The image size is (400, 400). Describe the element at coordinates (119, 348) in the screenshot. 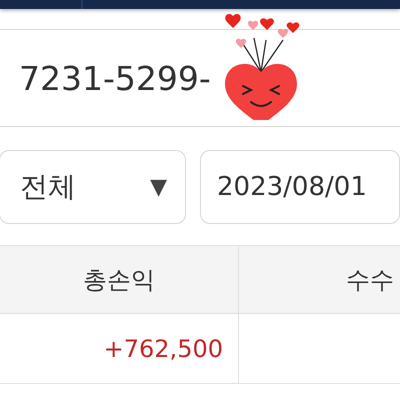

I see `table-cell: +762,500` at that location.